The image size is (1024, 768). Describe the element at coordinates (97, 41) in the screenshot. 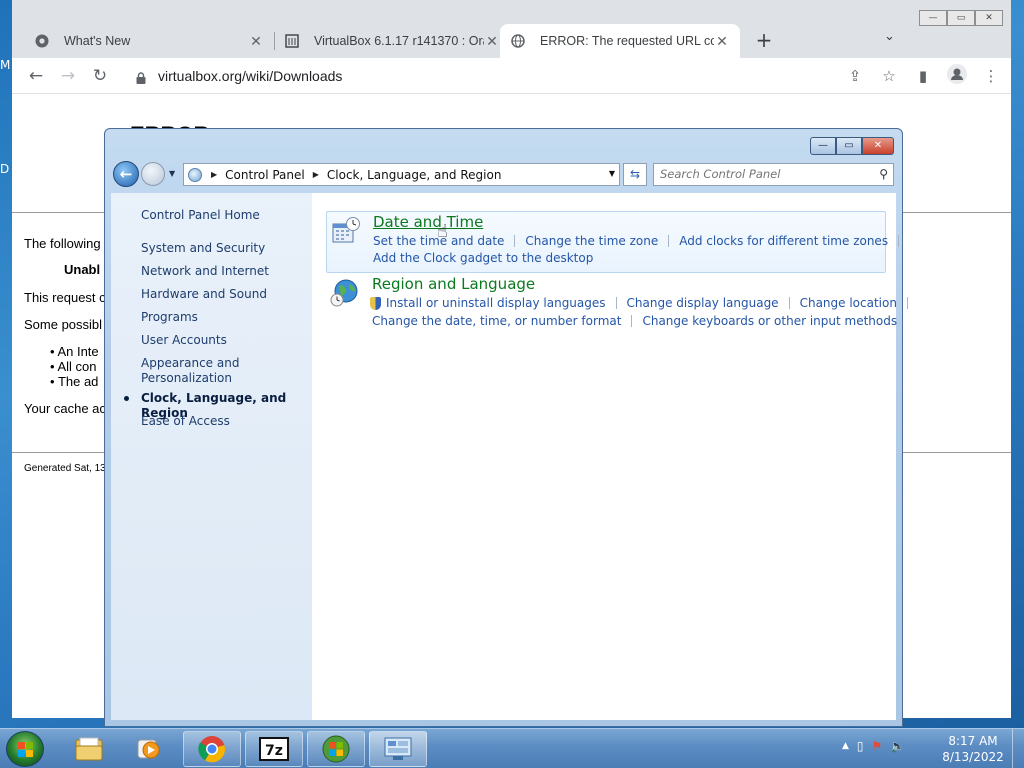

I see `tab-title: What's New` at that location.